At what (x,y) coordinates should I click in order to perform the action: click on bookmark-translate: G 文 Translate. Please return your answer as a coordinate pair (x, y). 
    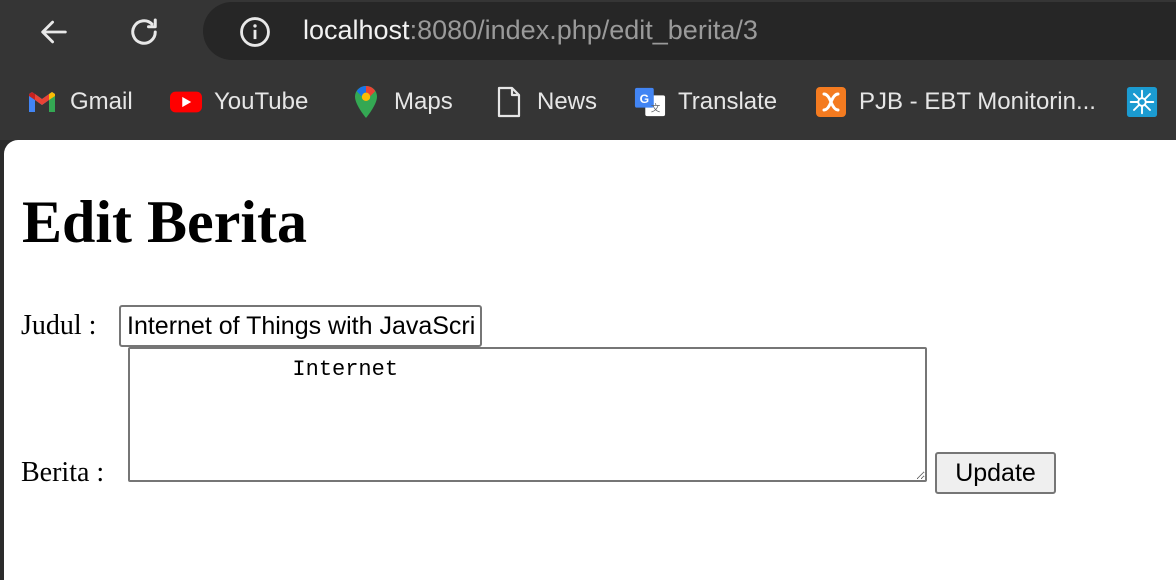
    Looking at the image, I should click on (705, 102).